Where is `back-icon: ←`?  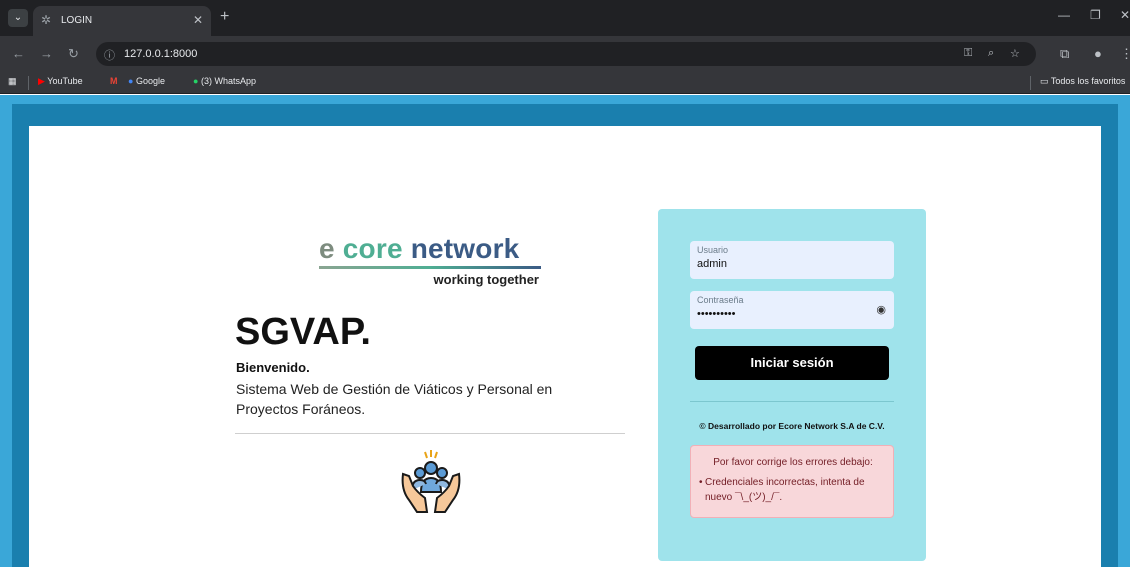 back-icon: ← is located at coordinates (18, 53).